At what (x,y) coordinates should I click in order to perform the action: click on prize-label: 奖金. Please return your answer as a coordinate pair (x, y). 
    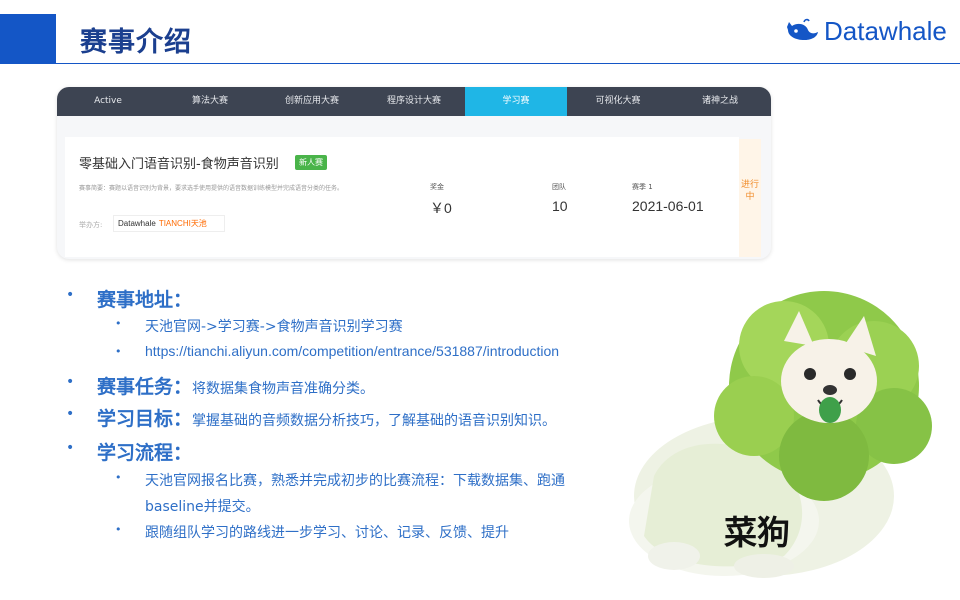
    Looking at the image, I should click on (437, 187).